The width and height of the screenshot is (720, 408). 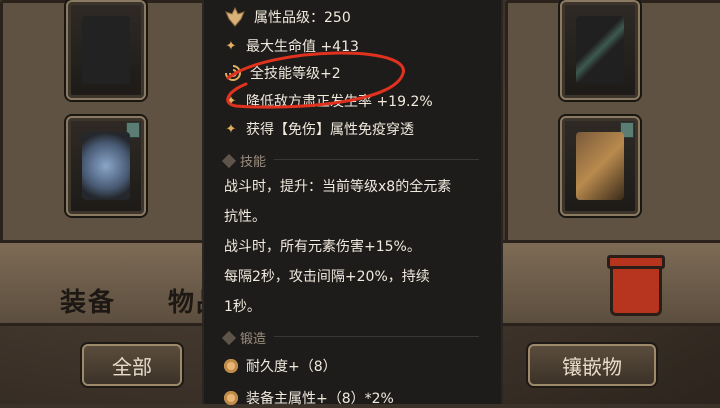 I want to click on rank-emblem-icon, so click(x=235, y=17).